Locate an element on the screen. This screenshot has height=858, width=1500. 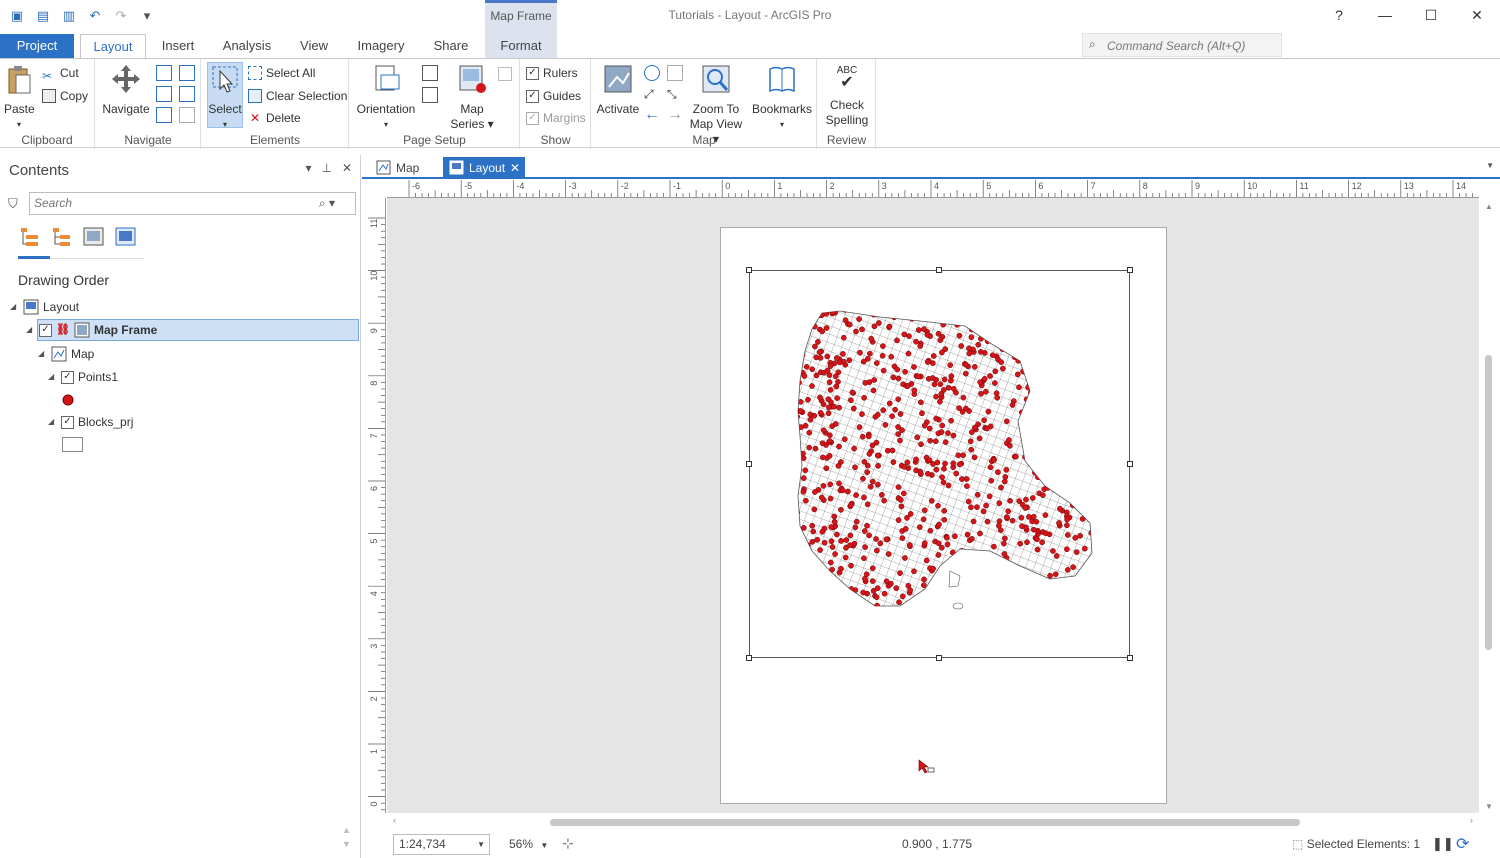
filter-icon: ⛉ is located at coordinates (13, 204).